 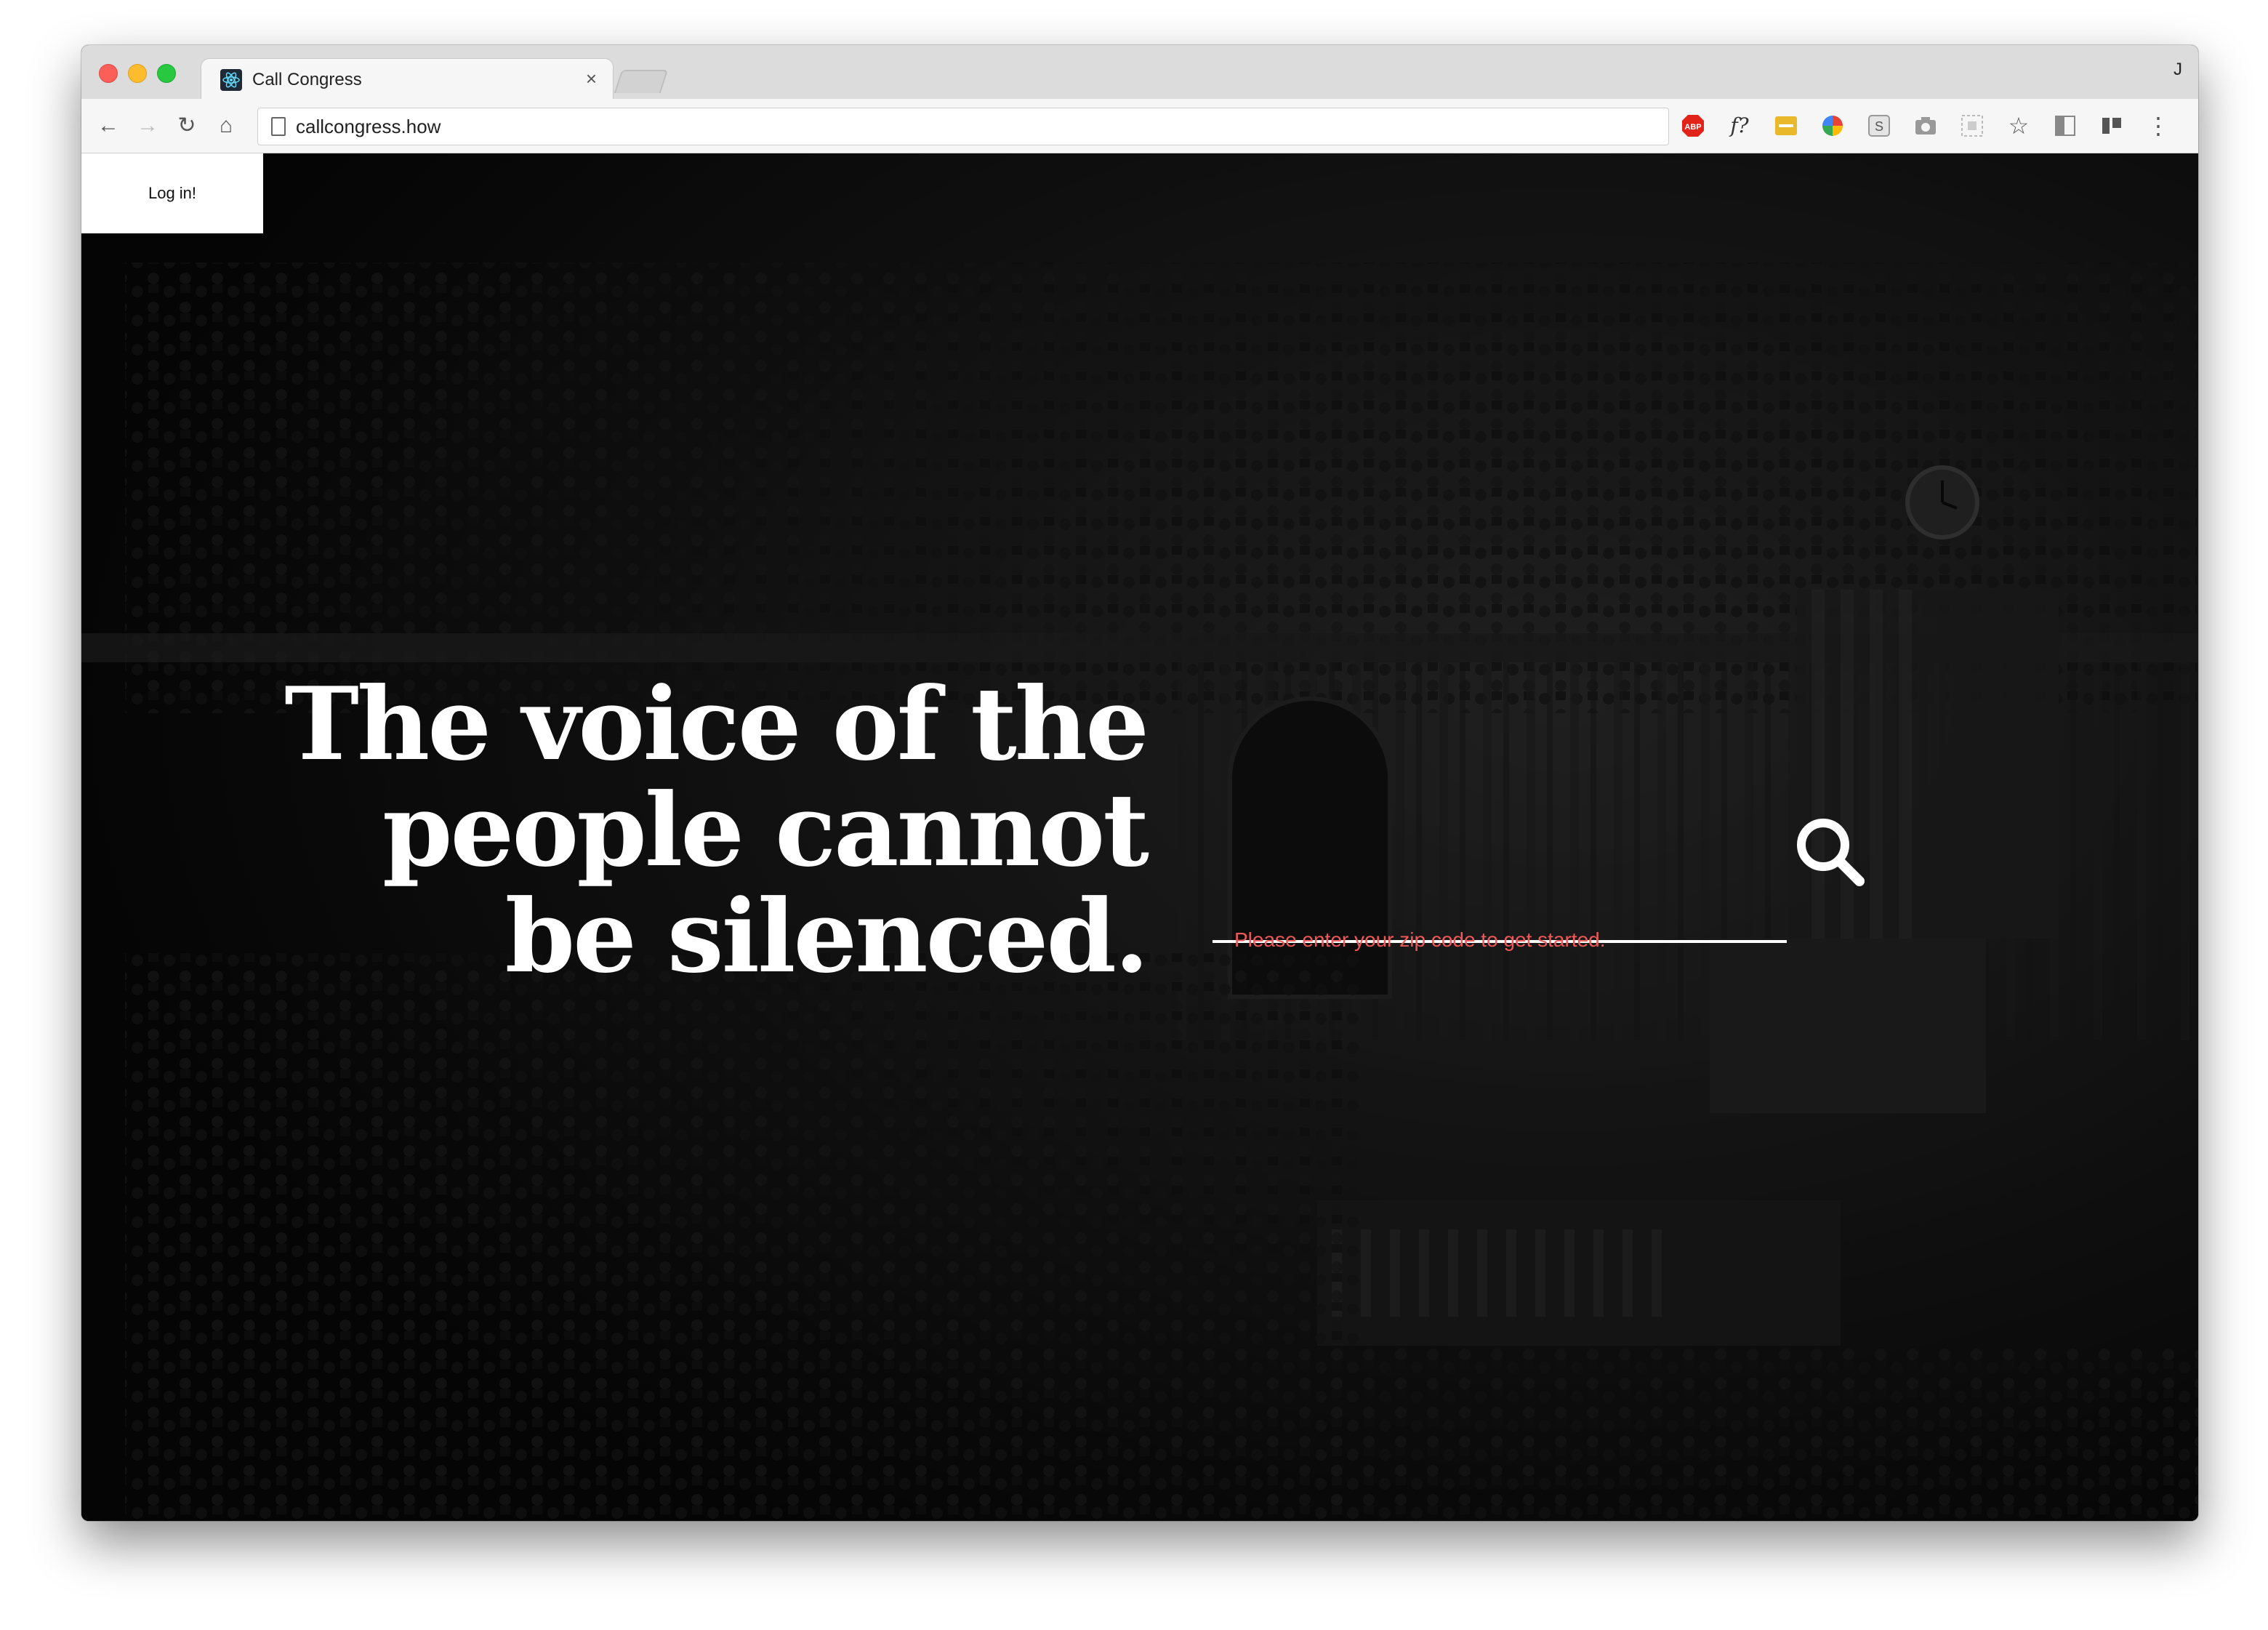 I want to click on font-identifier-icon: f?, so click(x=1739, y=126).